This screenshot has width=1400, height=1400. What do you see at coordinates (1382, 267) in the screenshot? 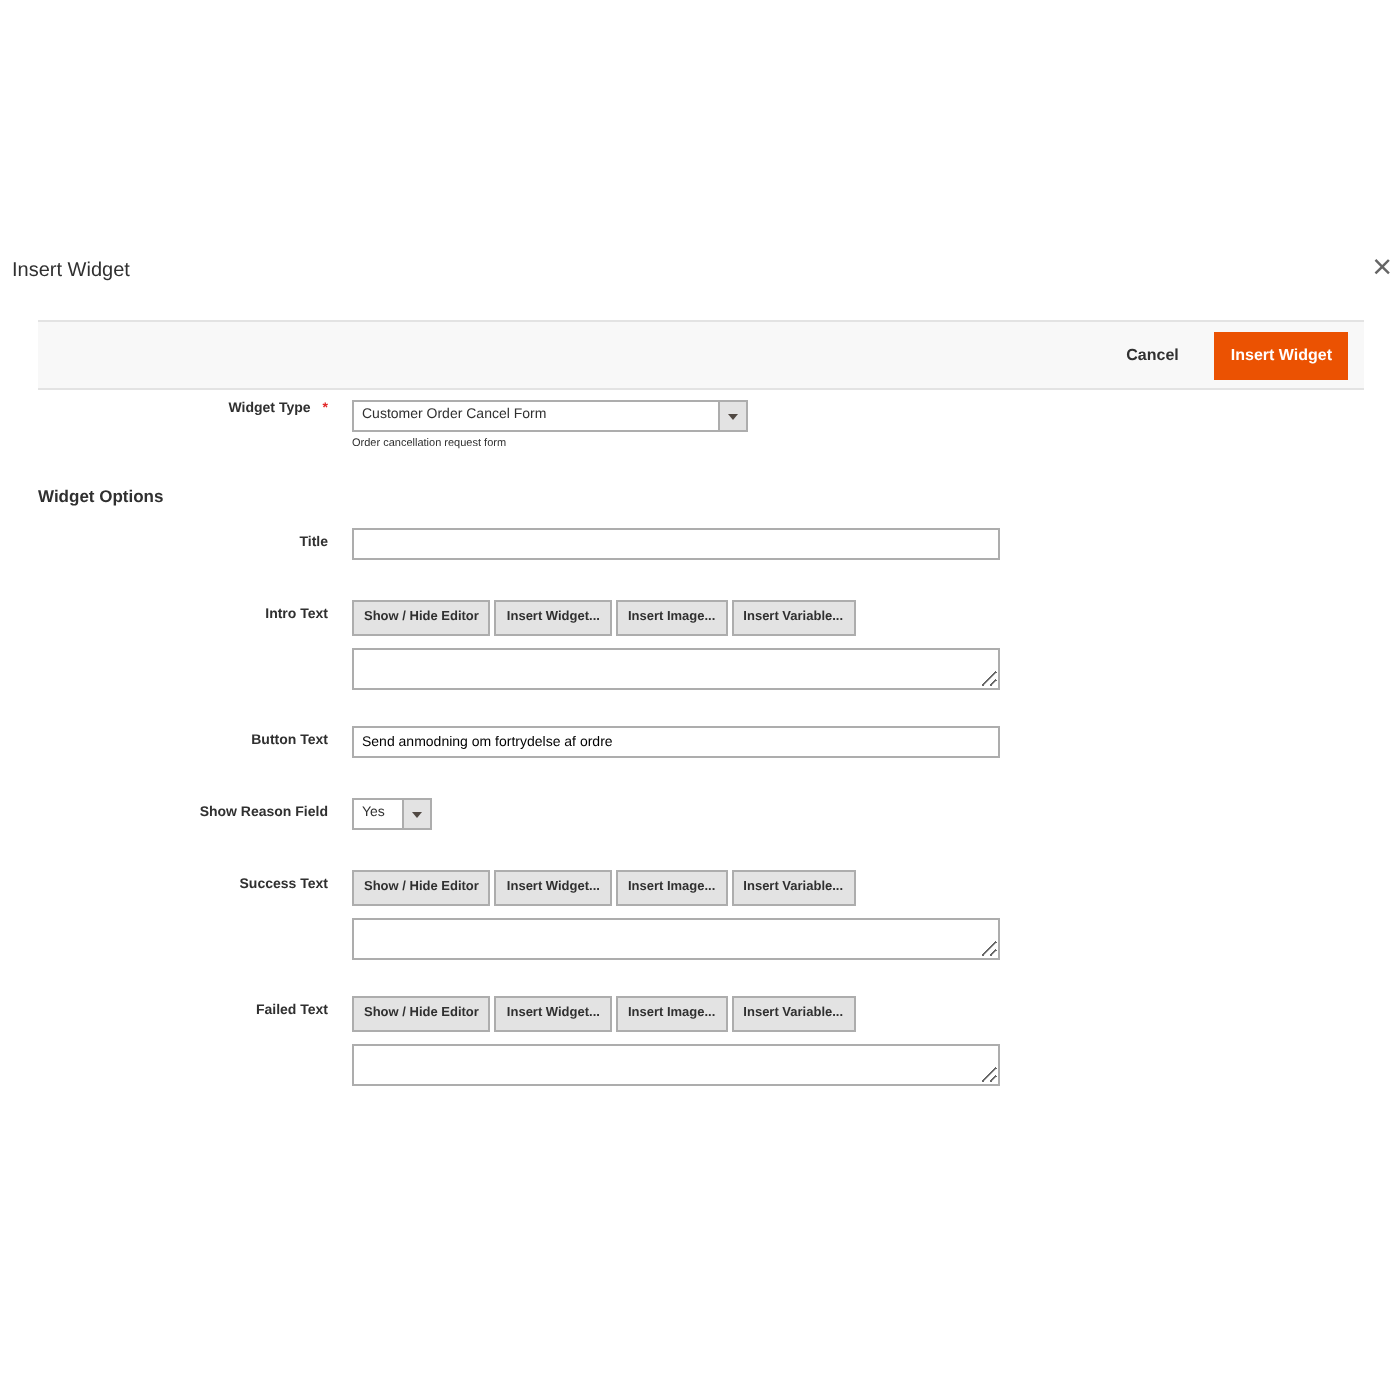
I see `close-button: ×` at bounding box center [1382, 267].